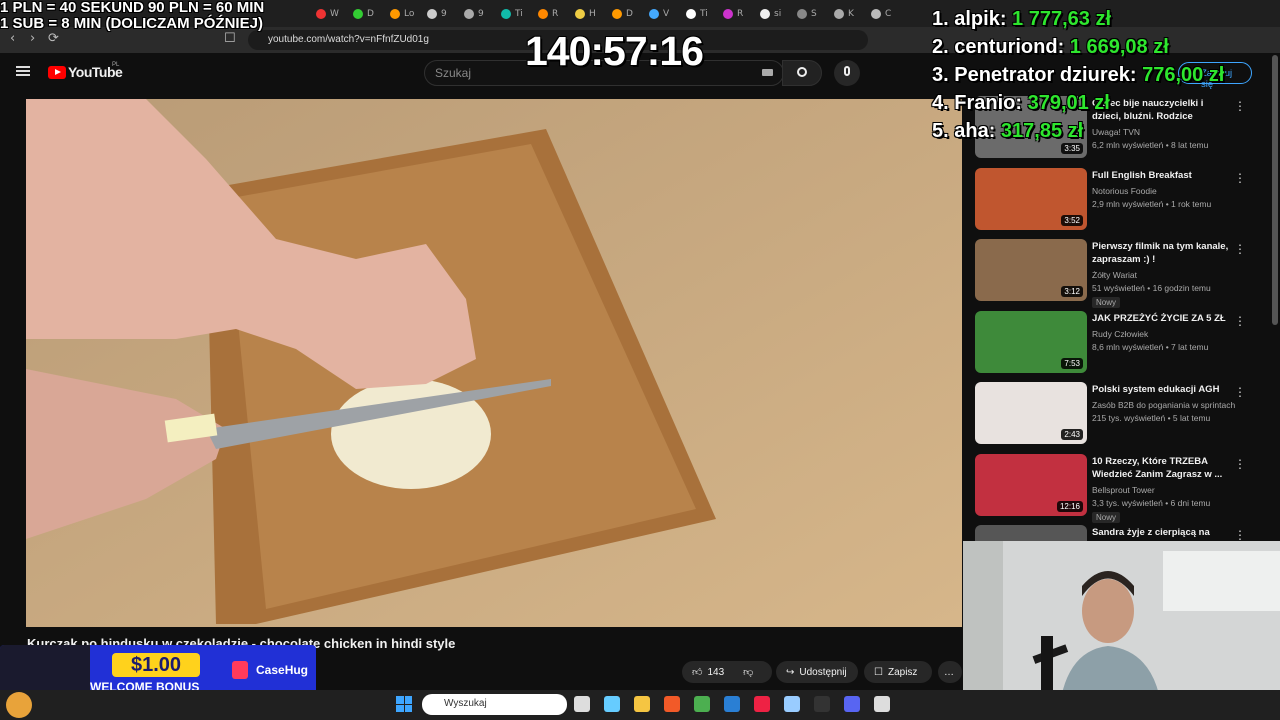 The image size is (1280, 720). Describe the element at coordinates (964, 131) in the screenshot. I see `donor-name: 5. aha:` at that location.